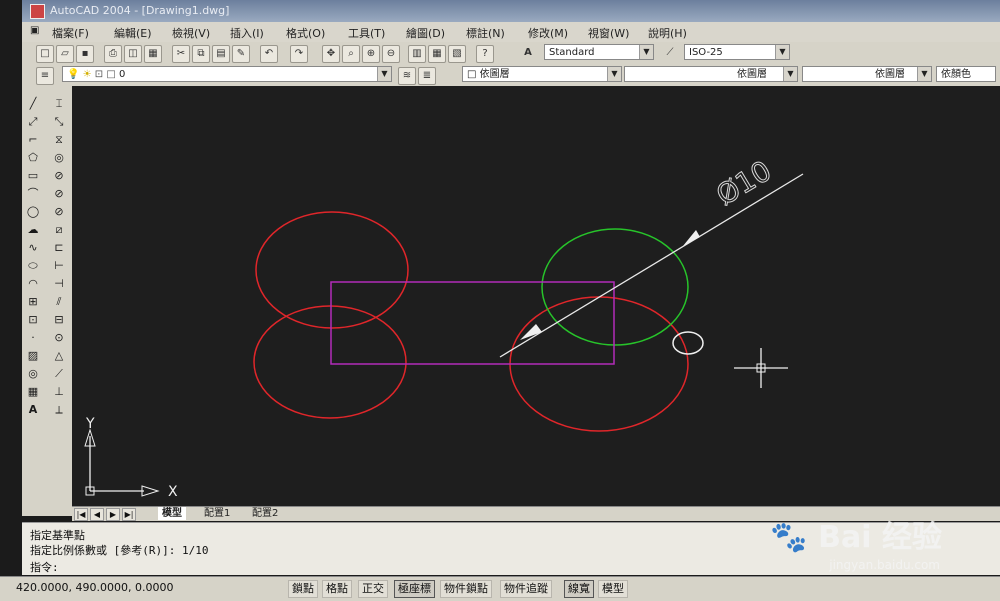  Describe the element at coordinates (485, 33) in the screenshot. I see `menu-dimension: 標註(N)` at that location.